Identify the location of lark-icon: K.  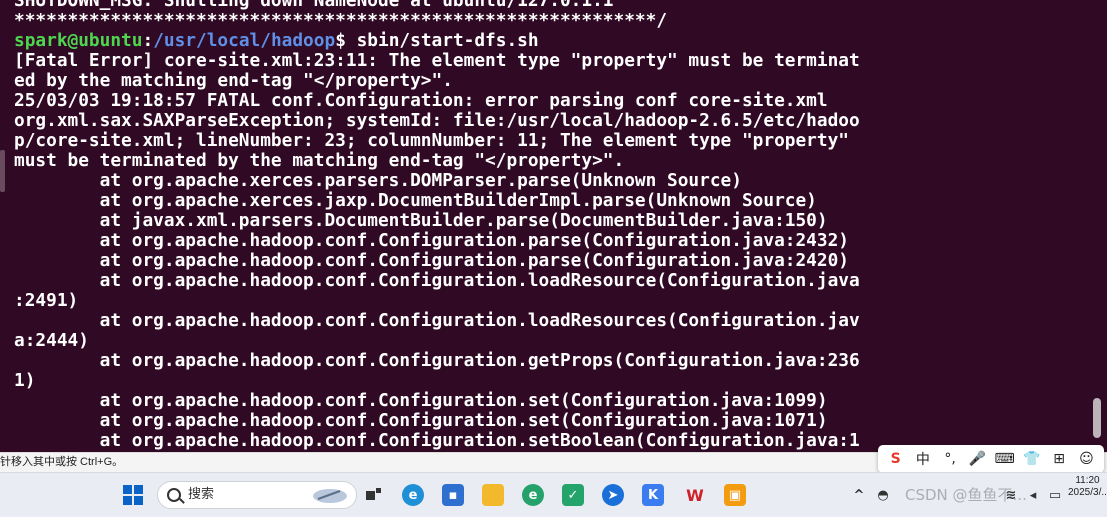
(653, 495).